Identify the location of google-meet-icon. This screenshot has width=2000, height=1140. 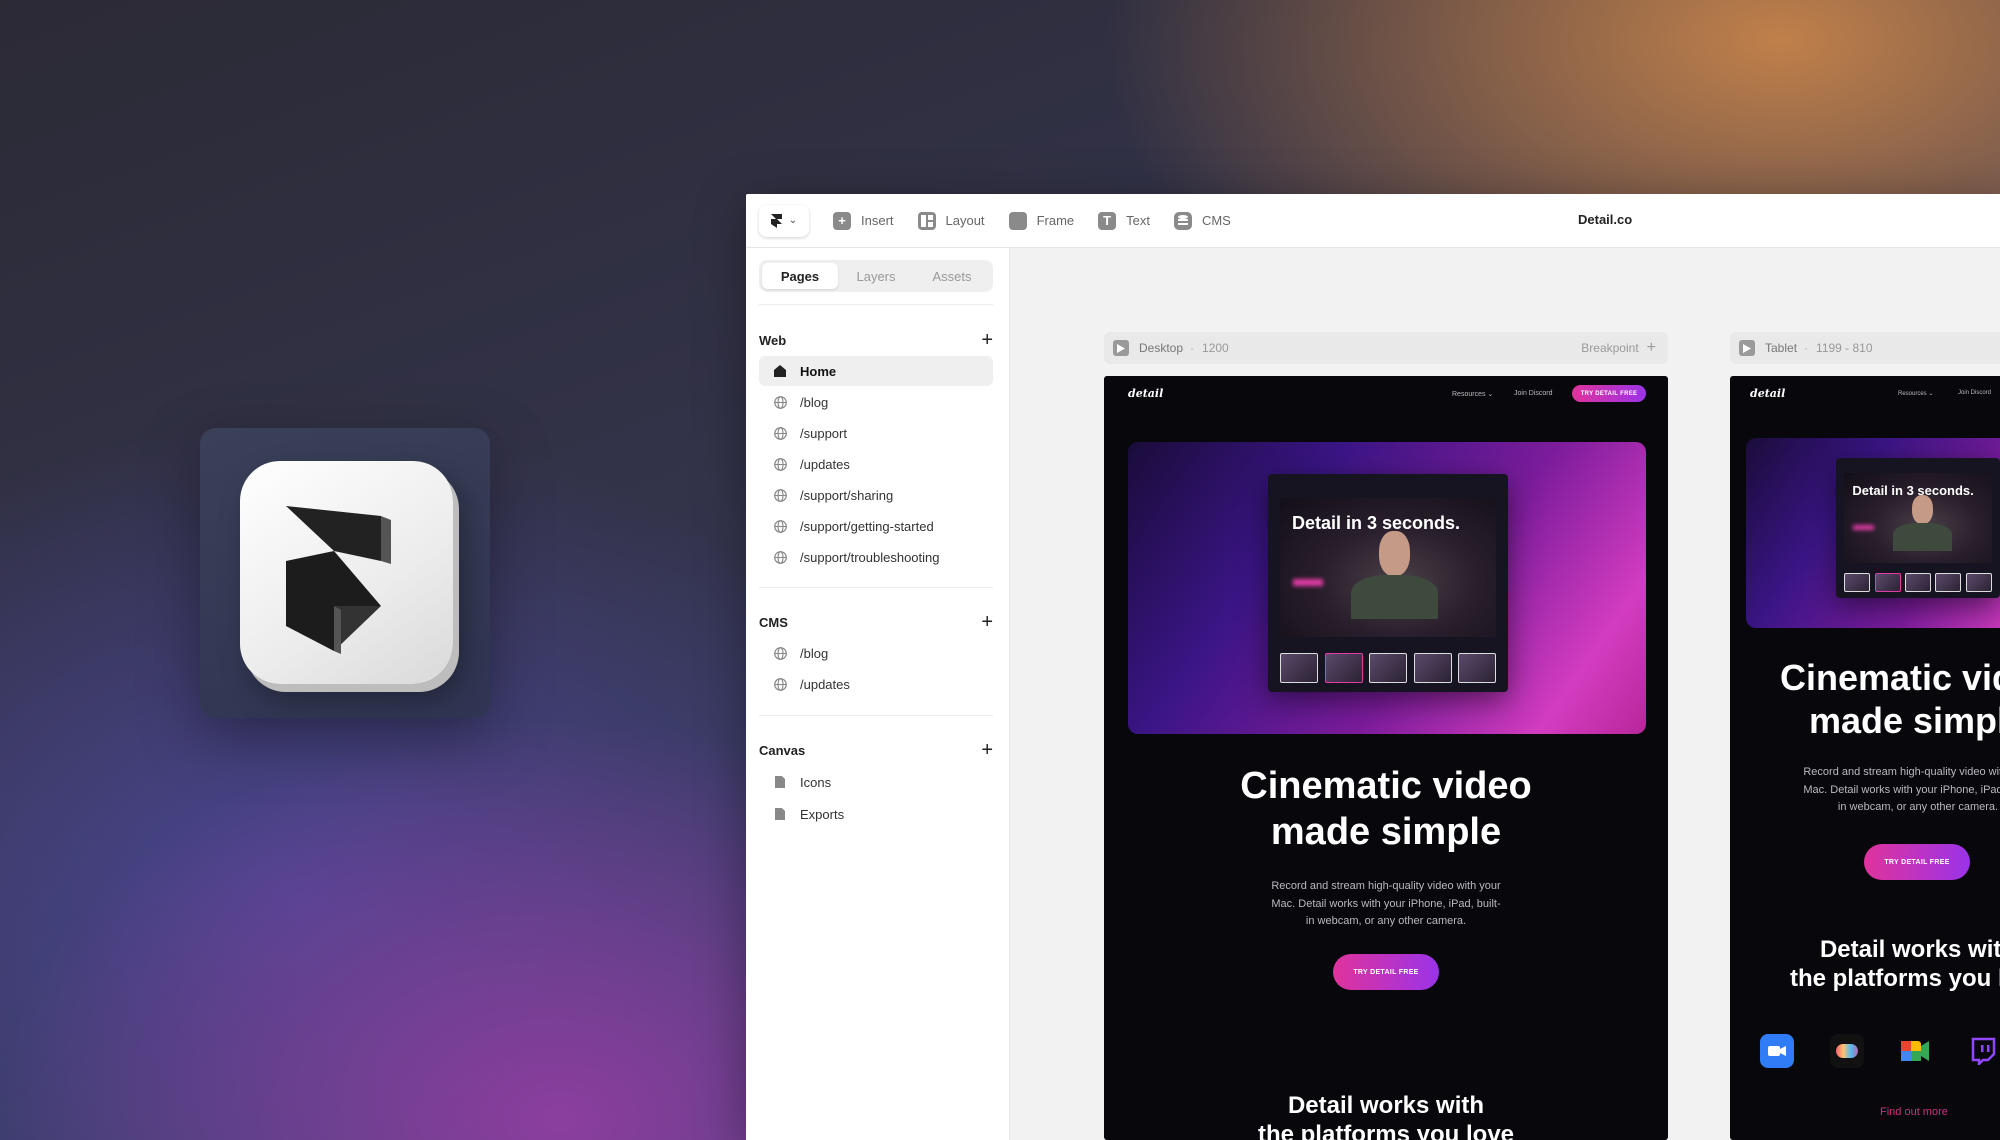
(1915, 1051).